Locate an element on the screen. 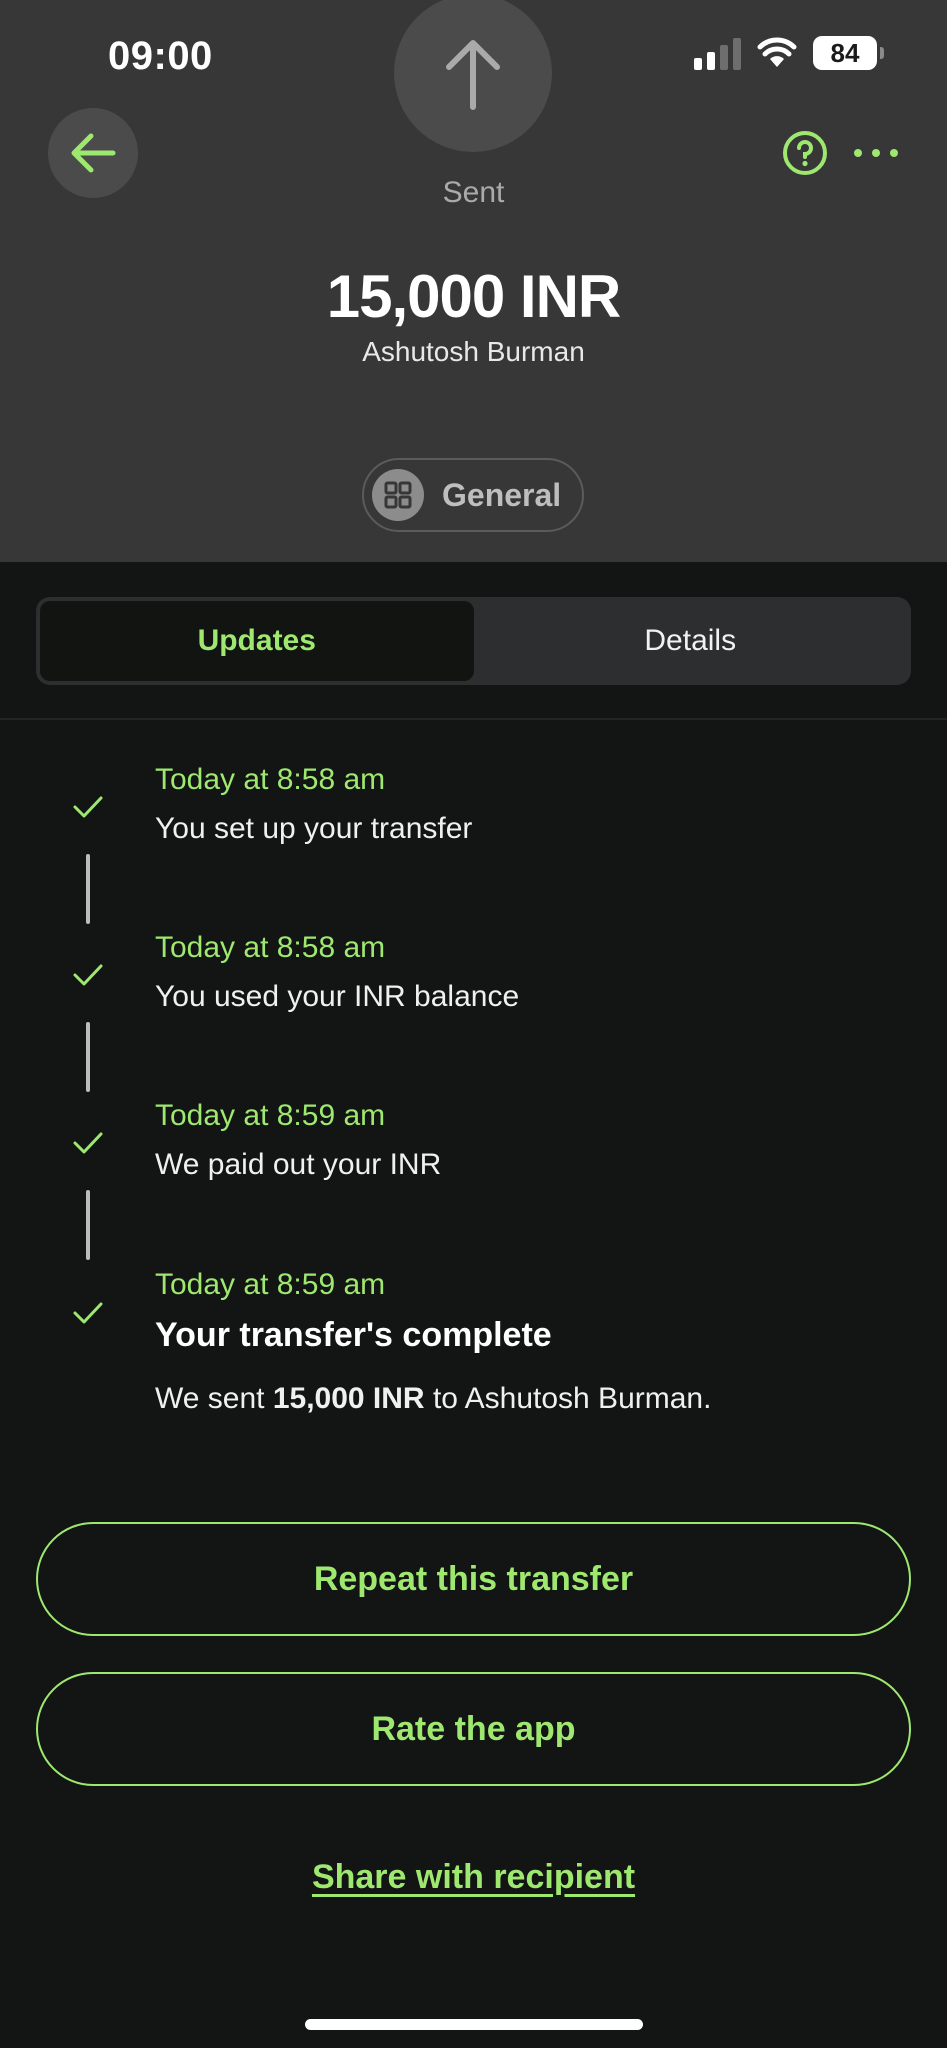 This screenshot has width=947, height=2048. transfer-amount: 15,000 INR is located at coordinates (474, 296).